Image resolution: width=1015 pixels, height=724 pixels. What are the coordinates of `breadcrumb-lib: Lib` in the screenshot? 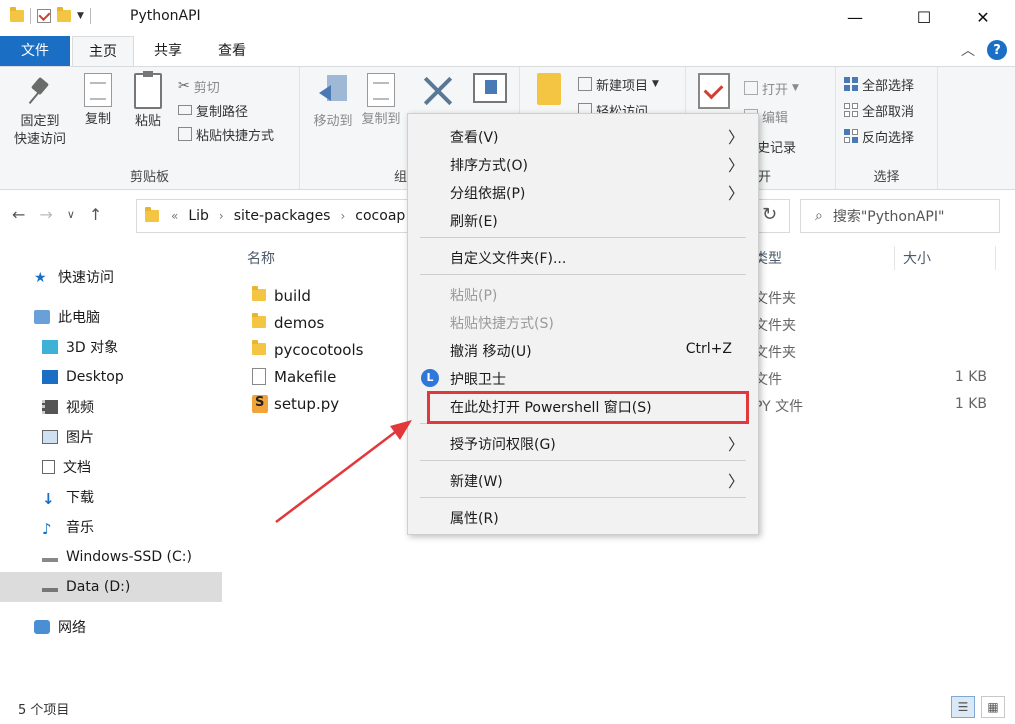 It's located at (198, 216).